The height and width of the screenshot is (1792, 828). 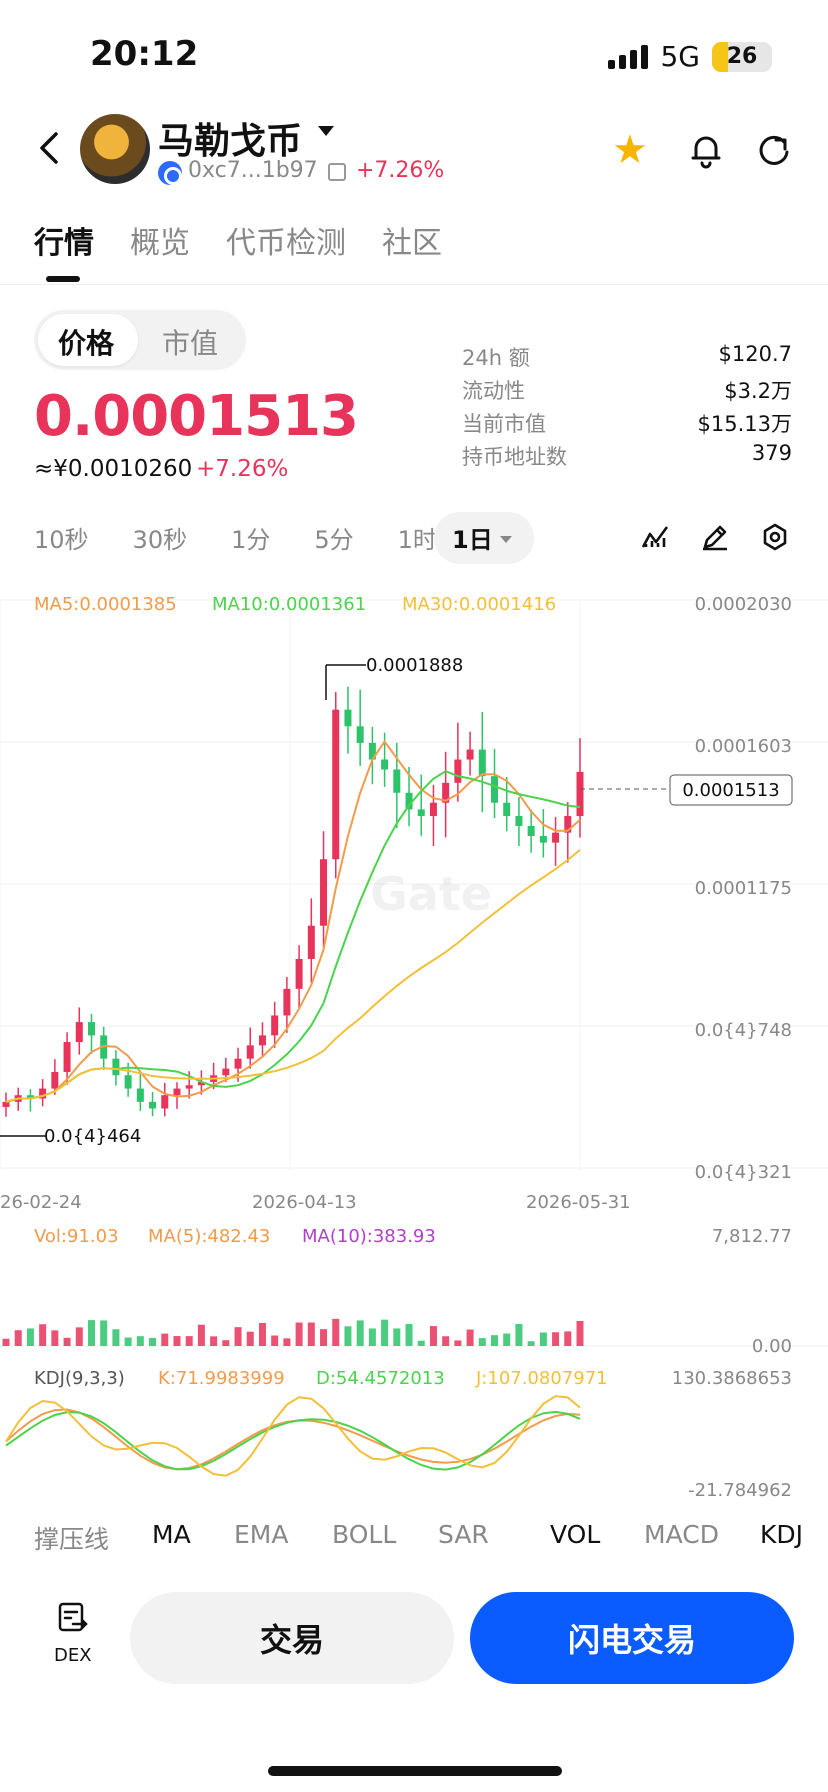 What do you see at coordinates (772, 1346) in the screenshot?
I see `vol-tick: 0.00` at bounding box center [772, 1346].